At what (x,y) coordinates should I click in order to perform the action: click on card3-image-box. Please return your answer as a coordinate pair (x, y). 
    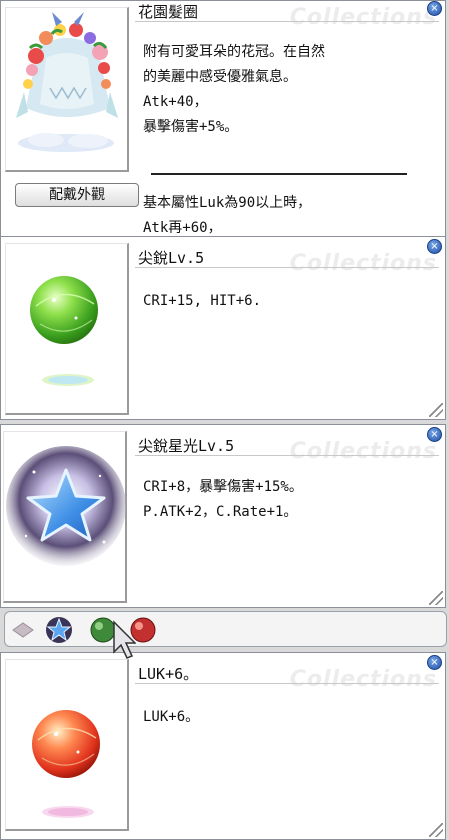
    Looking at the image, I should click on (67, 745).